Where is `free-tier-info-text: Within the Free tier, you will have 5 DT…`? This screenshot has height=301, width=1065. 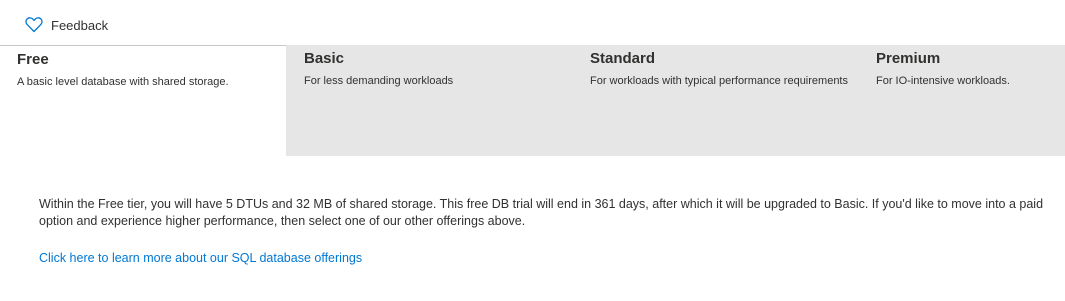 free-tier-info-text: Within the Free tier, you will have 5 DT… is located at coordinates (541, 212).